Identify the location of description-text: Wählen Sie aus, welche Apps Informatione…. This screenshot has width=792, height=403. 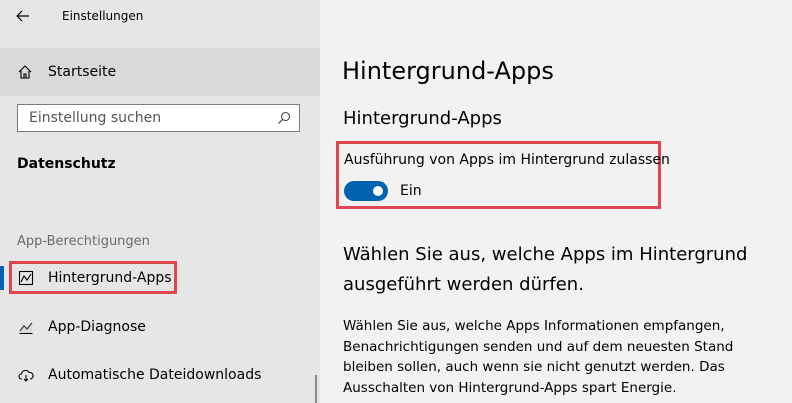
(538, 357).